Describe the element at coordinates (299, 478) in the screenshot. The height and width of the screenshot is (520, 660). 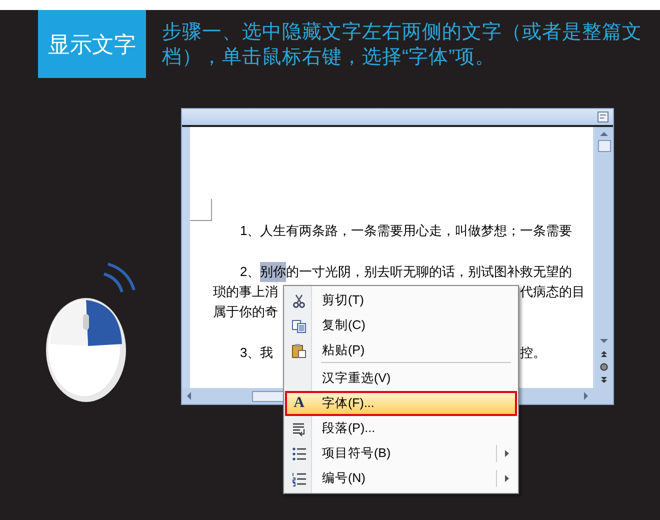
I see `numbered-list-icon` at that location.